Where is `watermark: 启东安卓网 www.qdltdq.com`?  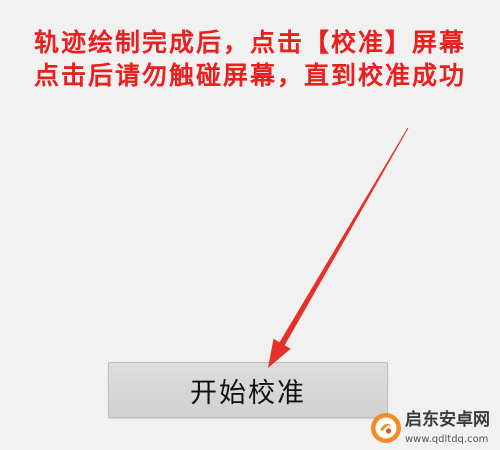 watermark: 启东安卓网 www.qdltdq.com is located at coordinates (433, 427).